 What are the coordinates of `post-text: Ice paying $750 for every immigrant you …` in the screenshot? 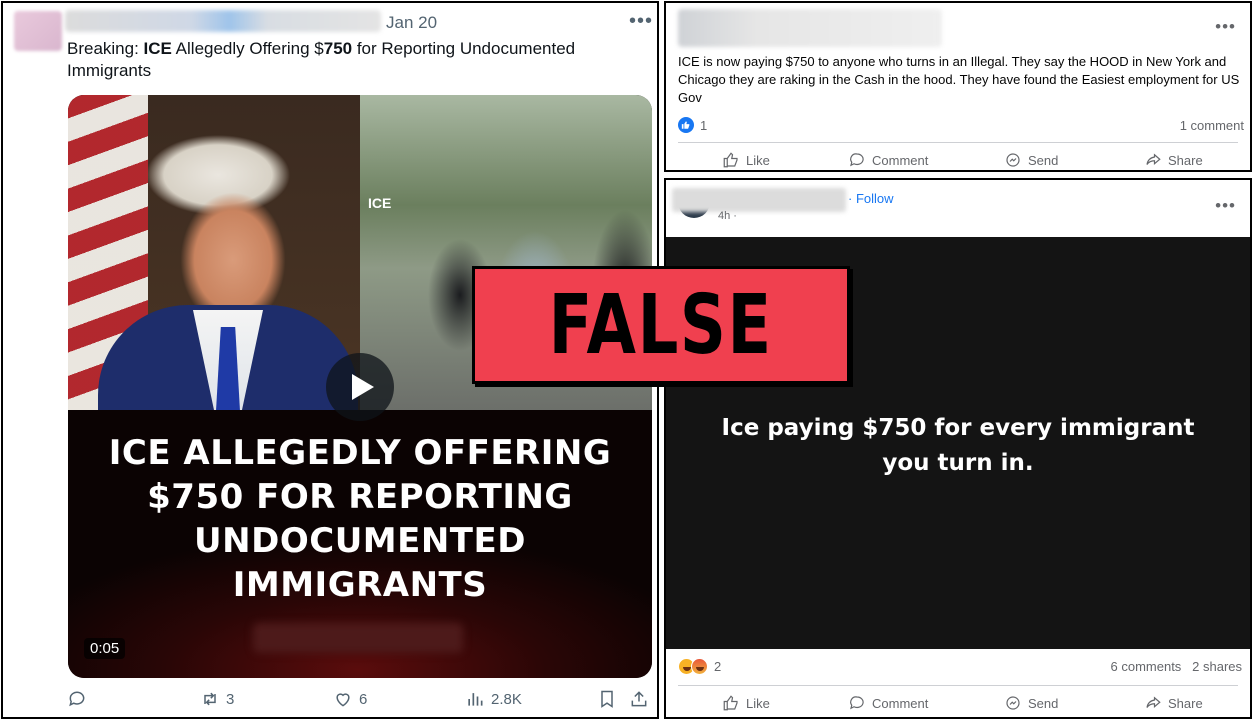 It's located at (958, 445).